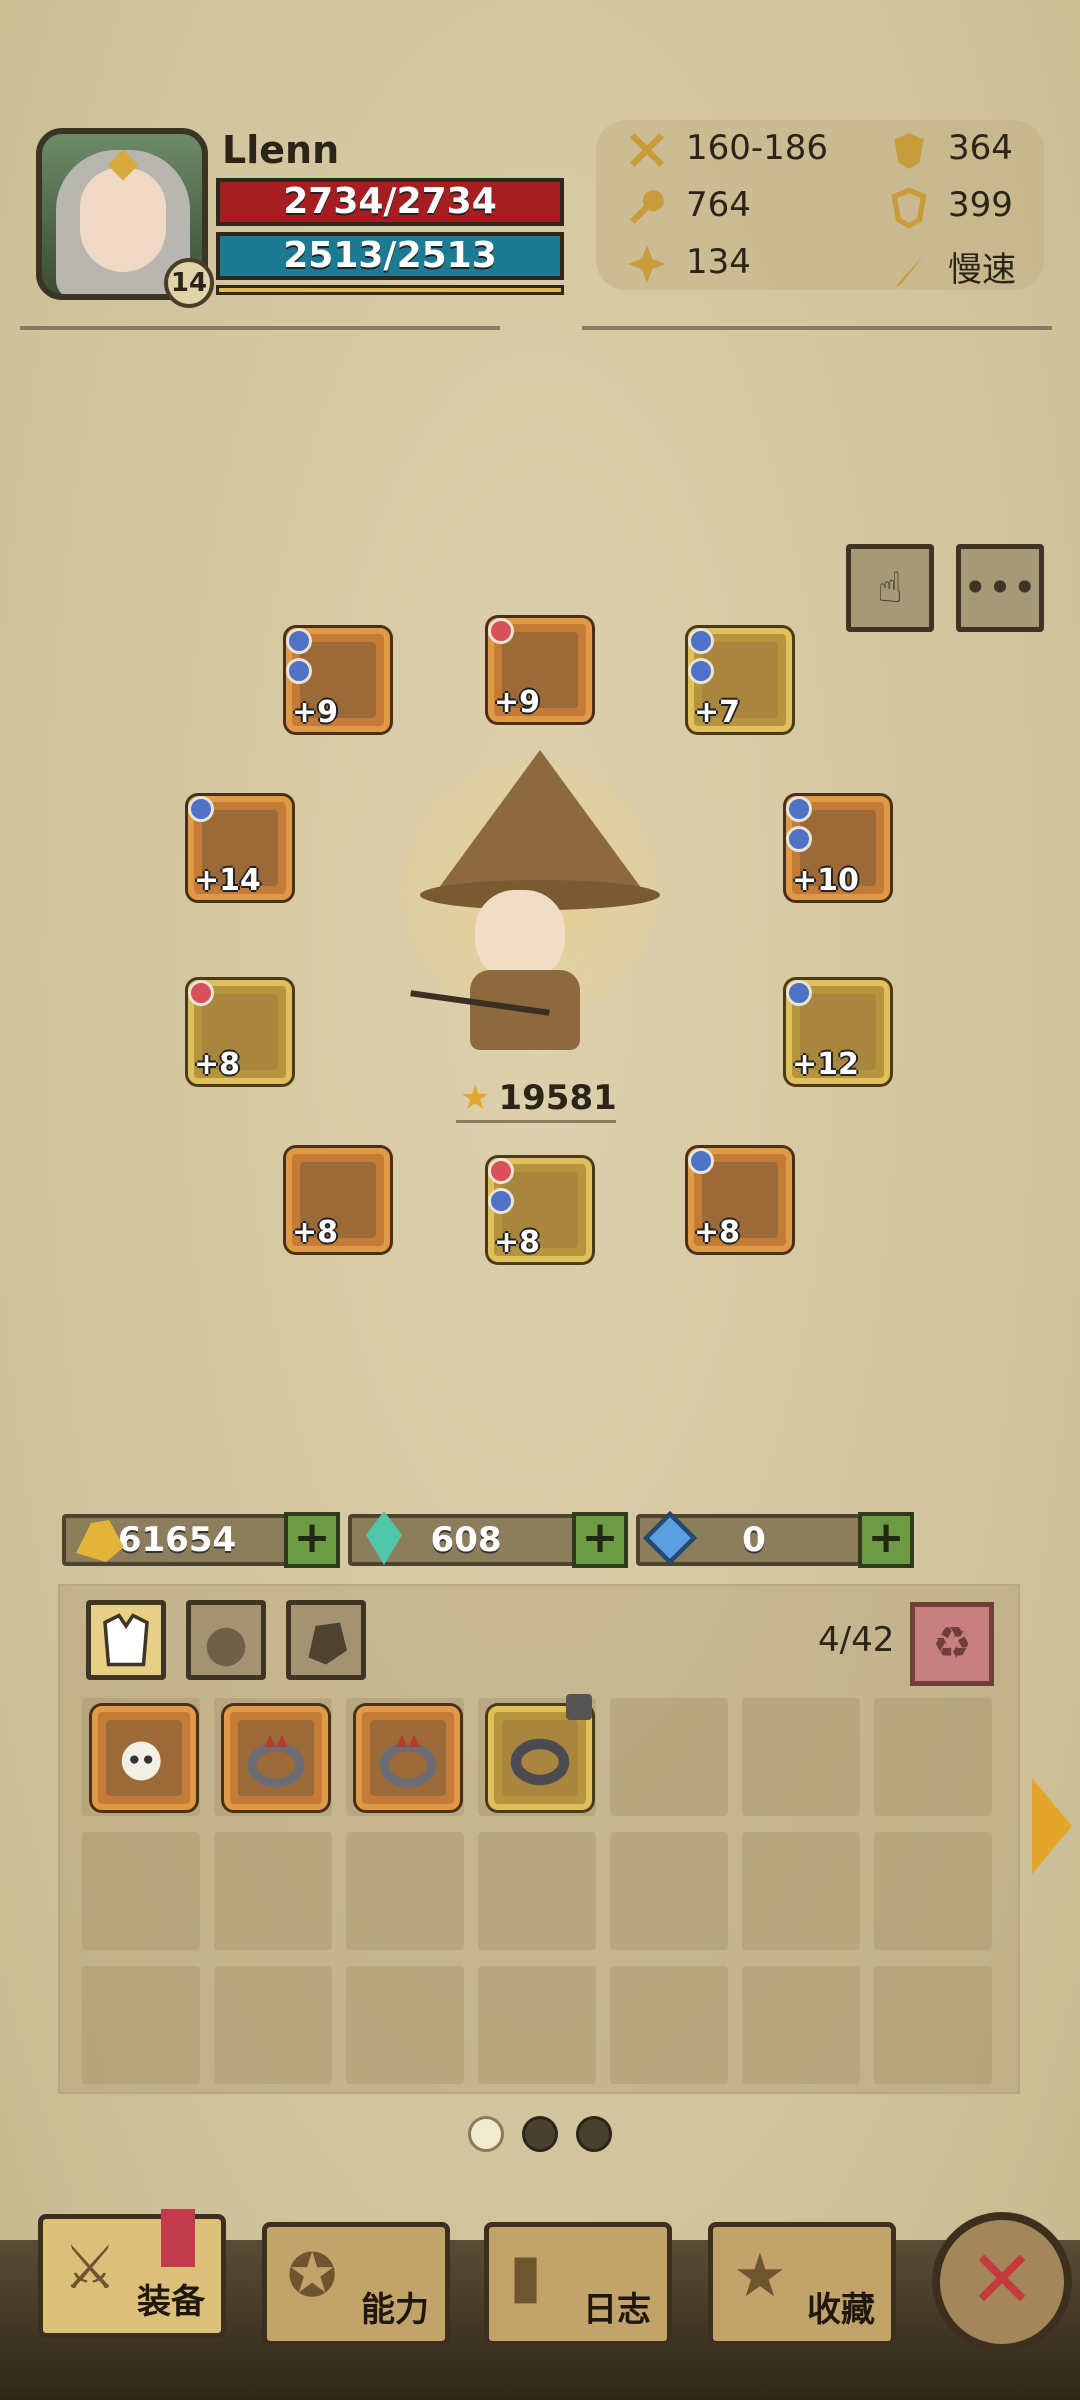 The image size is (1080, 2400). Describe the element at coordinates (1052, 1826) in the screenshot. I see `next-page-arrow` at that location.